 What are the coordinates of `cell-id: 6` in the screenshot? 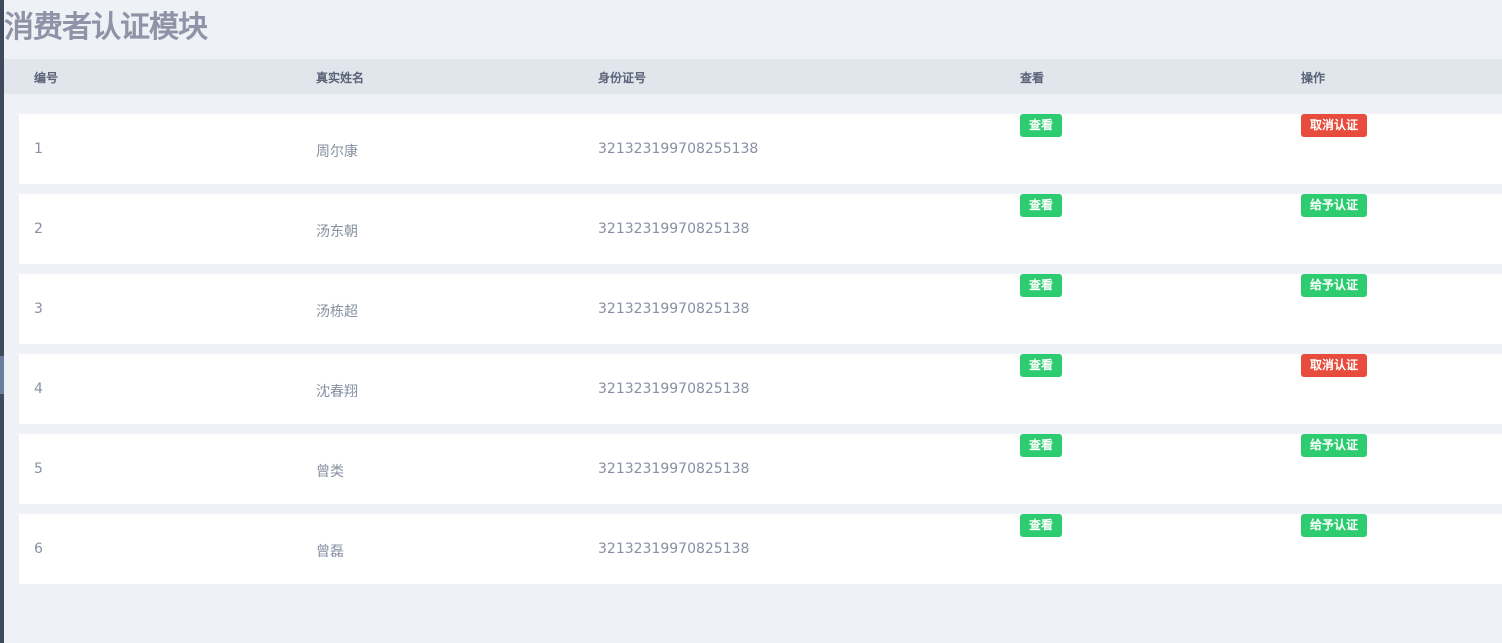 It's located at (38, 549).